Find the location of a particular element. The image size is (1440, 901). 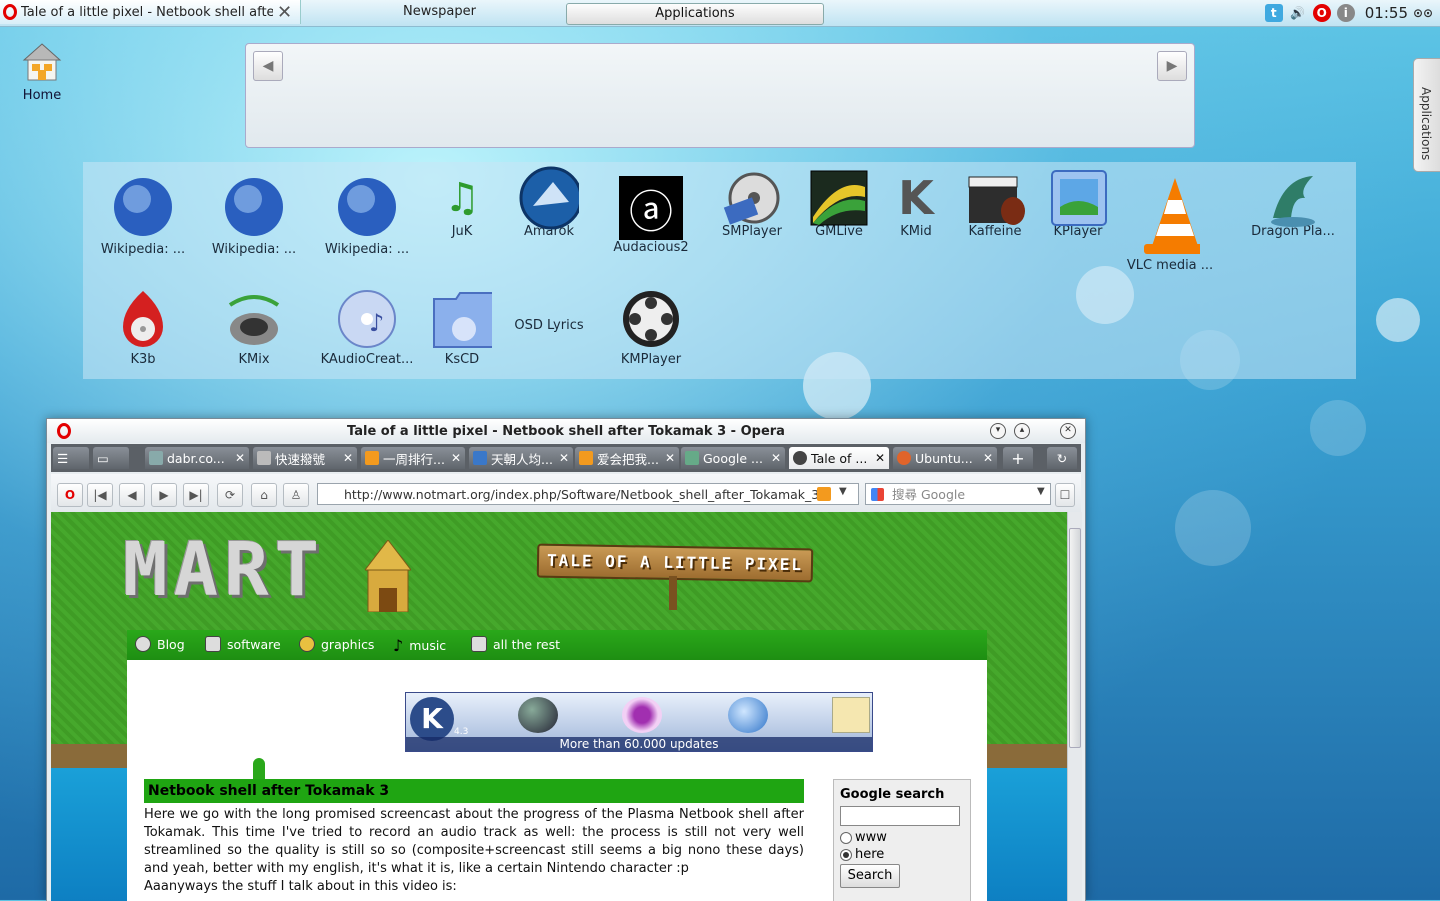

search-placeholder: 搜尋 Google is located at coordinates (929, 494).